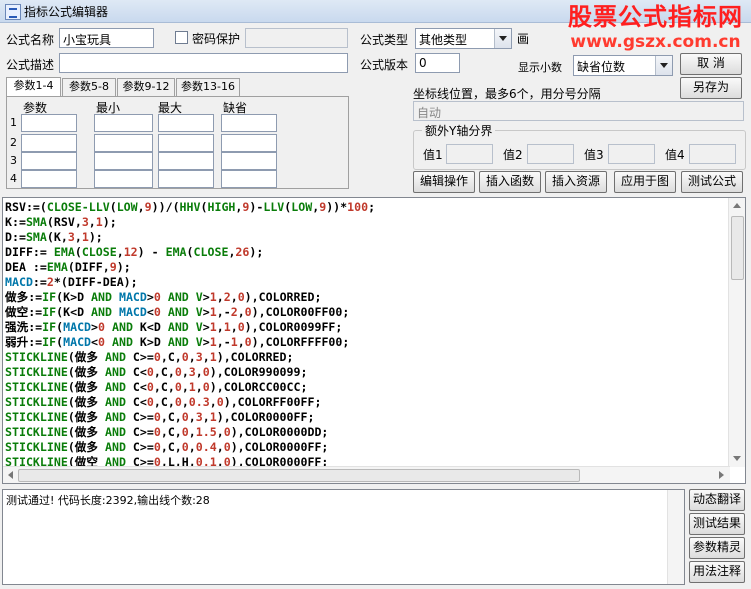  Describe the element at coordinates (13, 142) in the screenshot. I see `param-row-index: 2` at that location.